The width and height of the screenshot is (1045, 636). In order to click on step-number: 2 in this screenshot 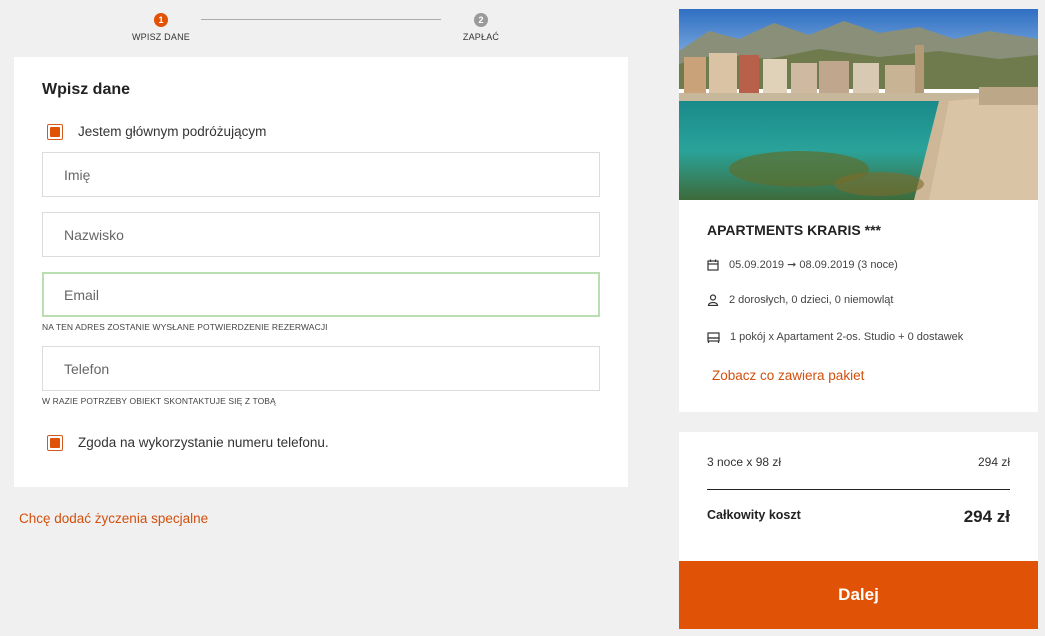, I will do `click(481, 20)`.